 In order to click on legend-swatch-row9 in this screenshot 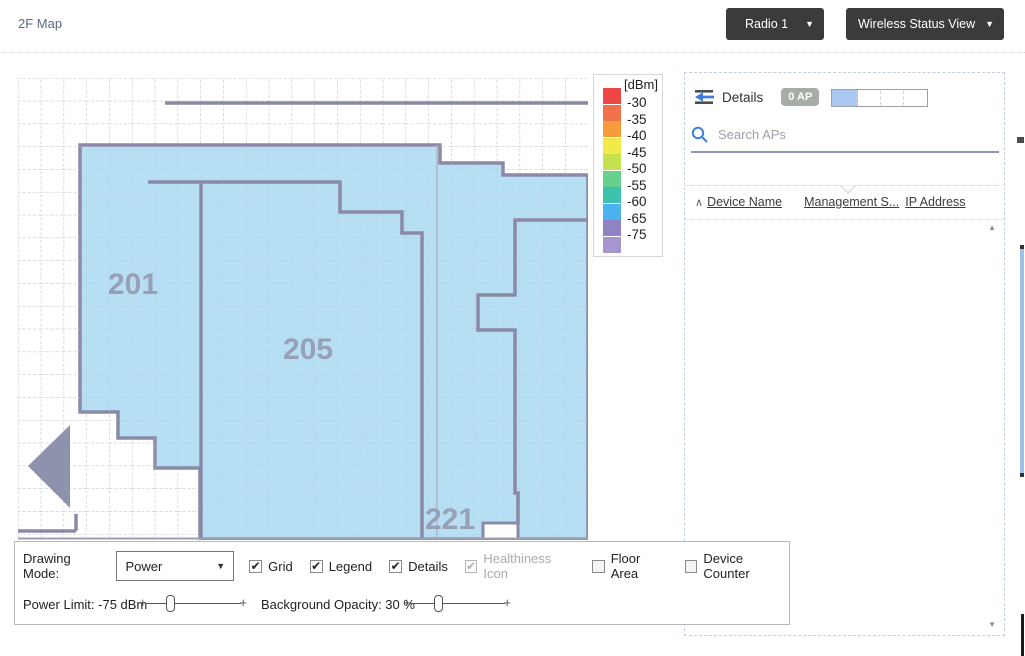, I will do `click(612, 244)`.